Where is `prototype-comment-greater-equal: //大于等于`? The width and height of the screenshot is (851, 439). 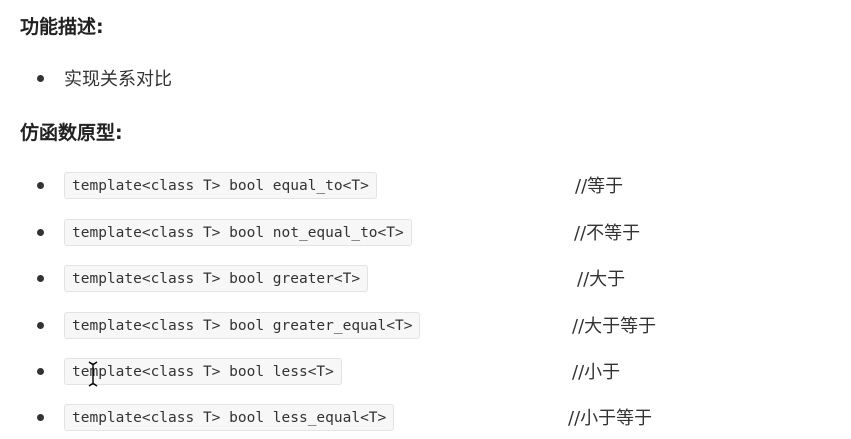 prototype-comment-greater-equal: //大于等于 is located at coordinates (614, 326).